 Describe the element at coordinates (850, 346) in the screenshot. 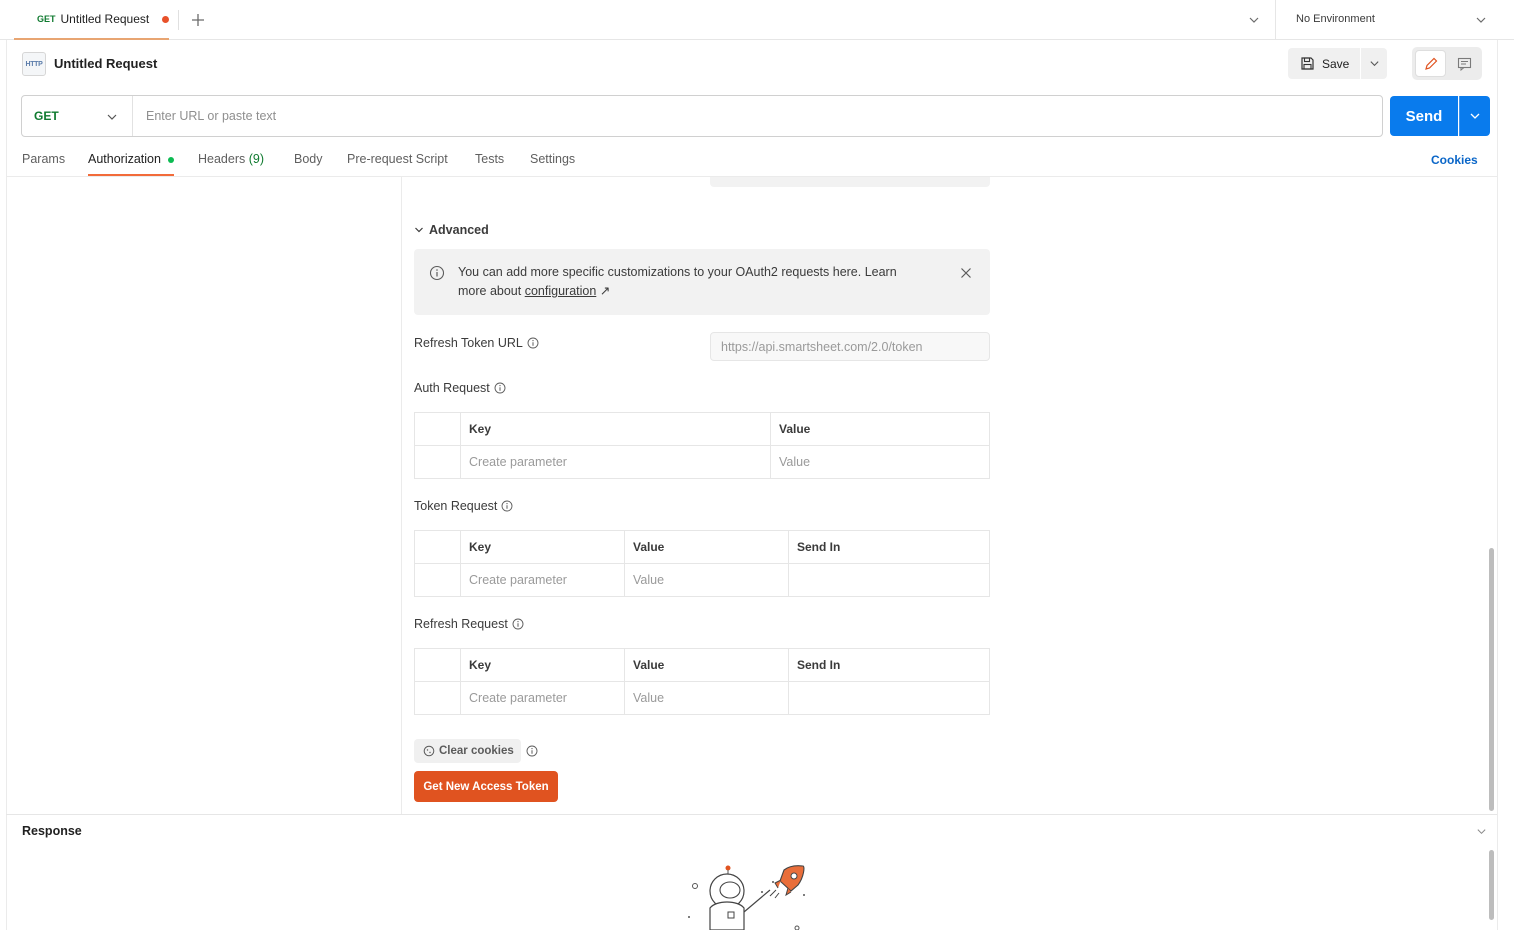

I see `refresh-token-url-input` at that location.